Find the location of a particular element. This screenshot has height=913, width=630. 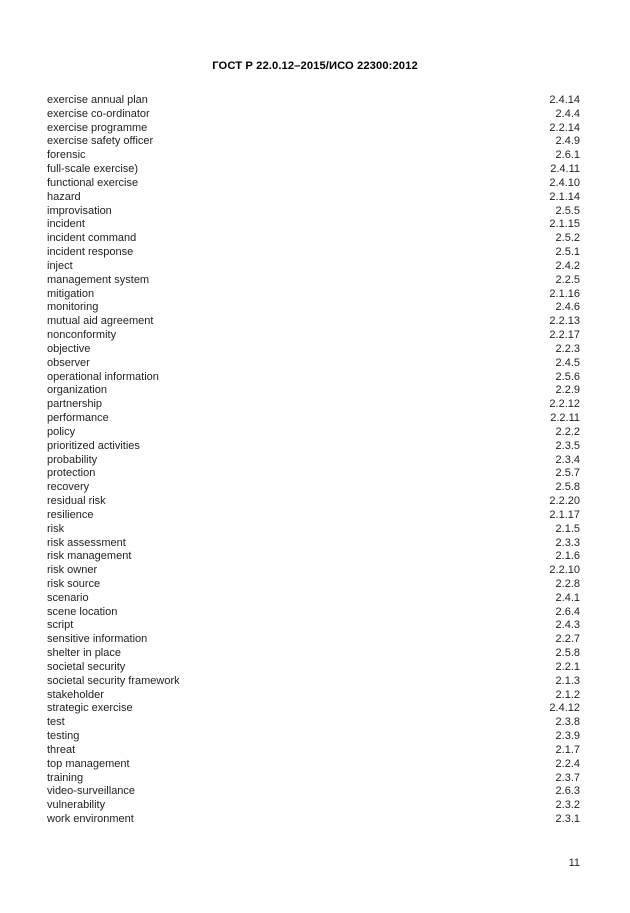

index-entry-row: incident response 2.5.1 is located at coordinates (313, 253).